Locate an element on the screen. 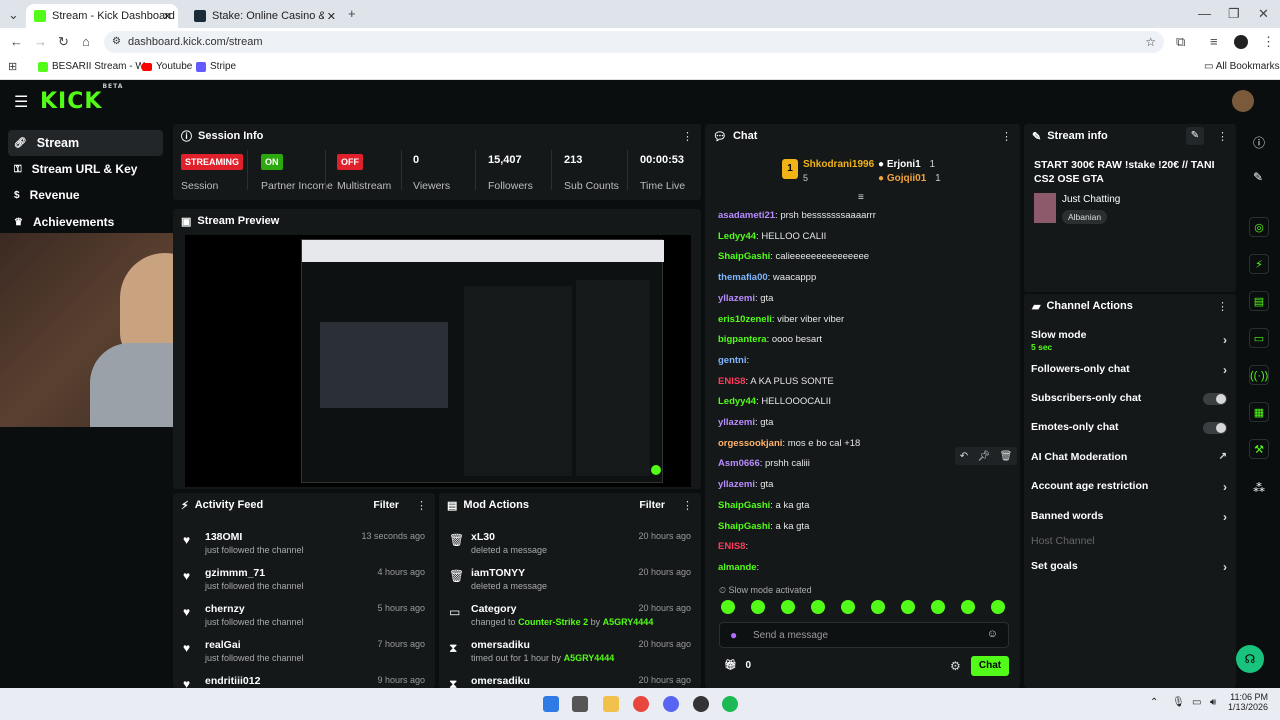 Image resolution: width=1280 pixels, height=720 pixels. clock: 11:06 PM 1/13/2026 is located at coordinates (1247, 702).